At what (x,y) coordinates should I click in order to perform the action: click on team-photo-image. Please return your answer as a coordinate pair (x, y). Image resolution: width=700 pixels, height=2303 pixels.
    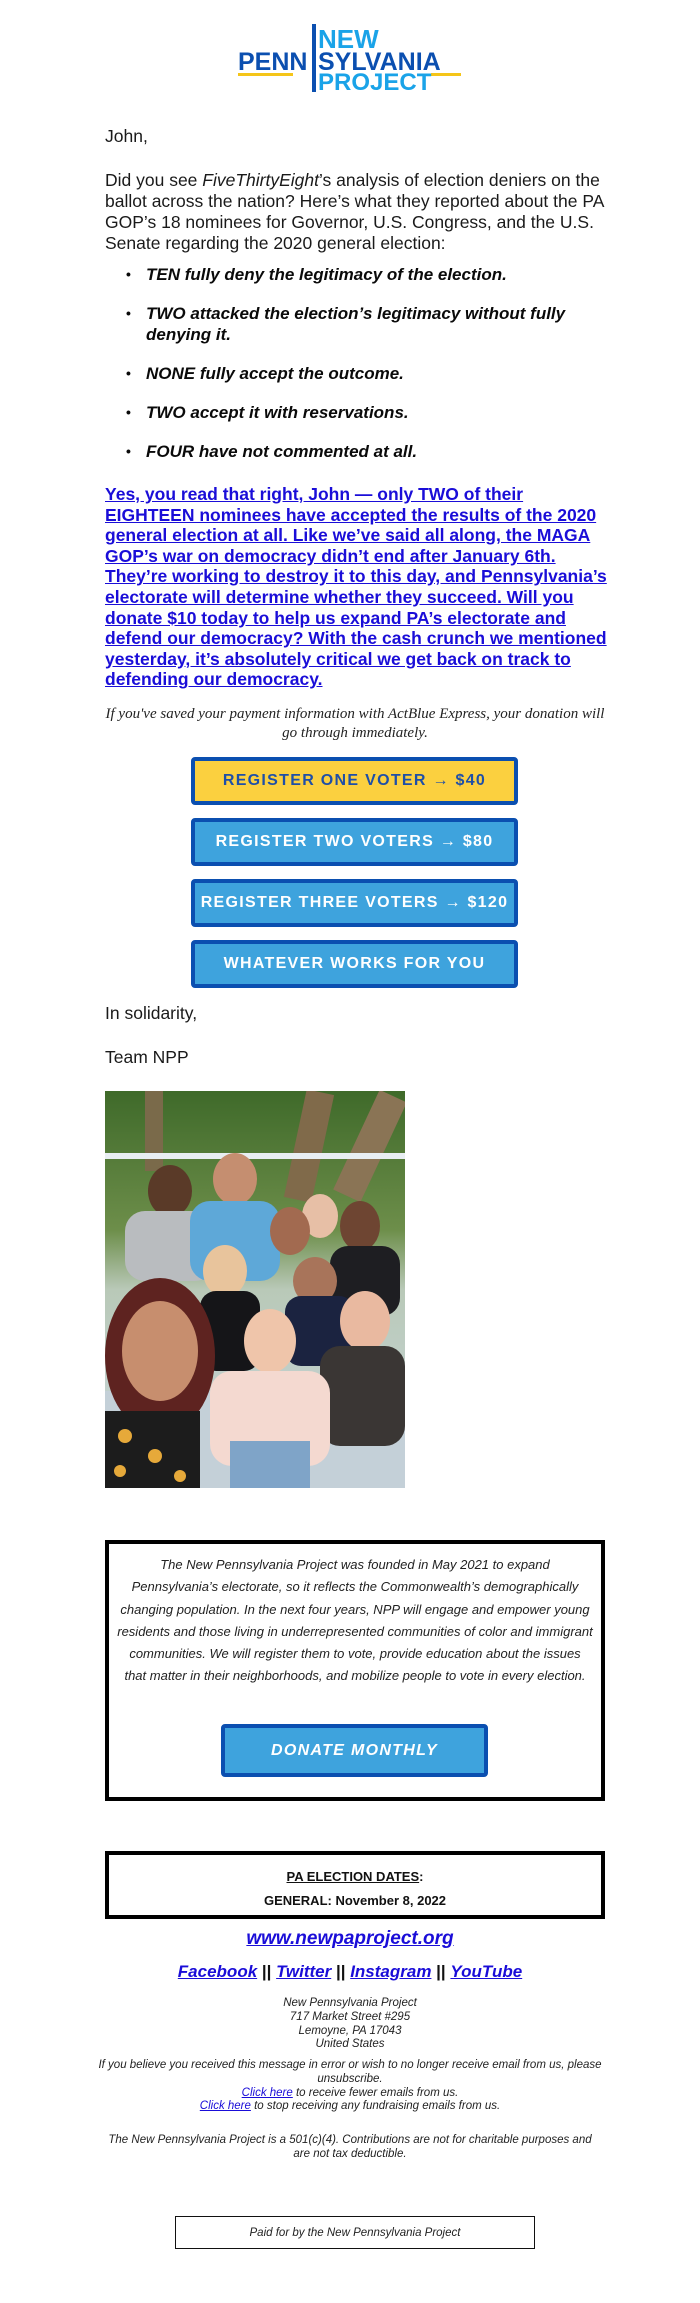
    Looking at the image, I should click on (255, 1289).